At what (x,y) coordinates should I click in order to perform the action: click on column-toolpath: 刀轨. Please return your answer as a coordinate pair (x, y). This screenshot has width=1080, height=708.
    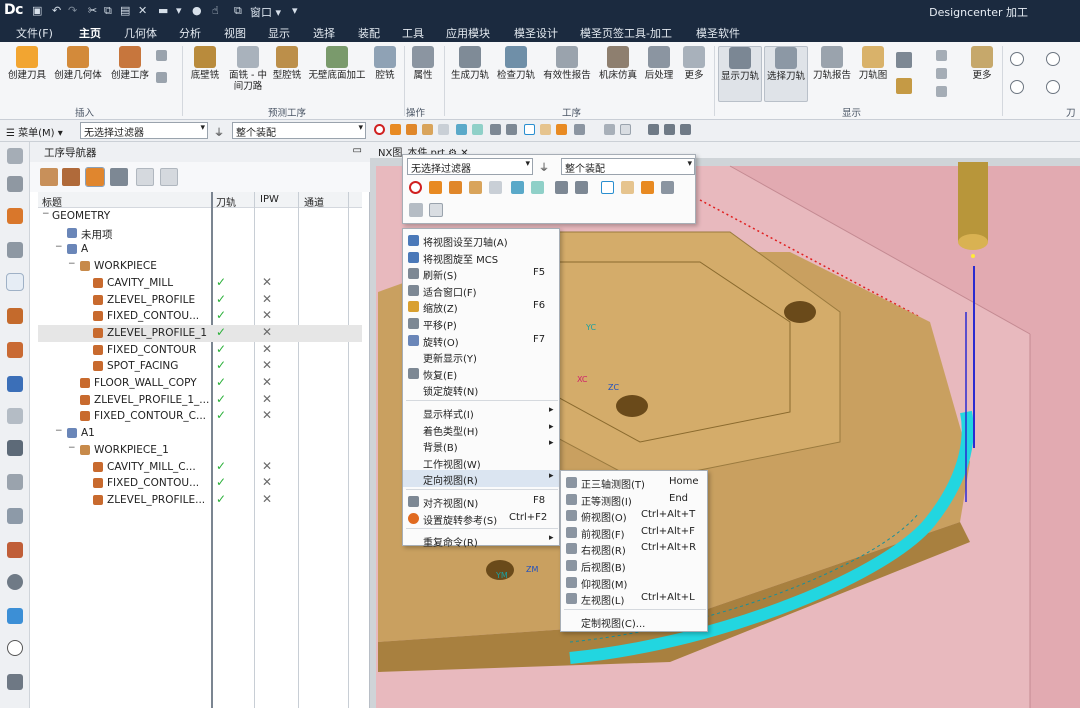
    Looking at the image, I should click on (226, 201).